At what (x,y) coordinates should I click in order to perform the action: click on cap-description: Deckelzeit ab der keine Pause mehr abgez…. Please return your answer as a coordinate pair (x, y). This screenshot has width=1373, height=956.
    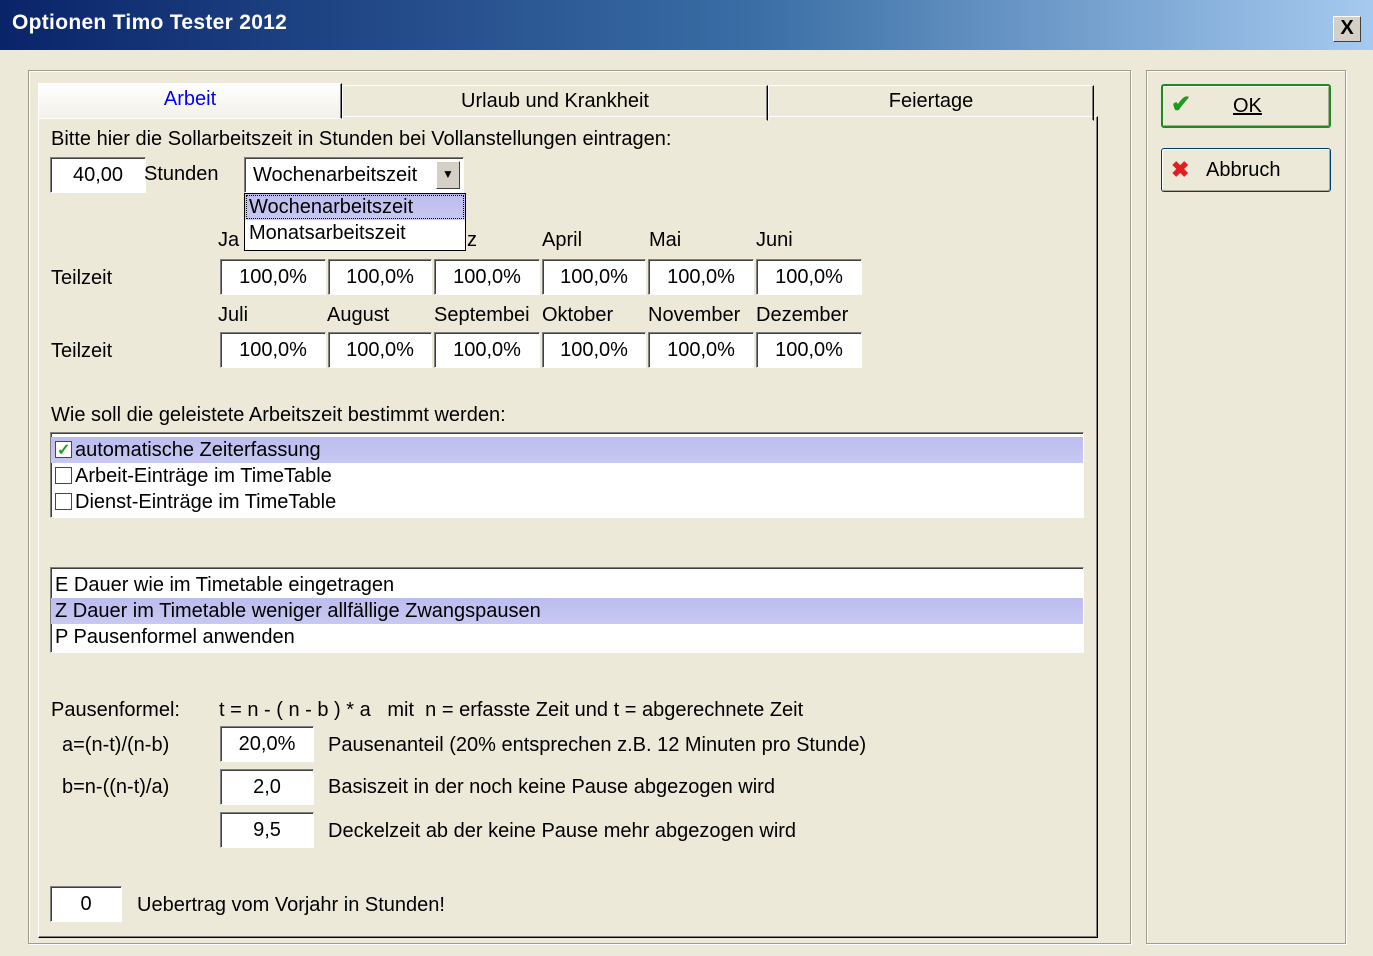
    Looking at the image, I should click on (562, 831).